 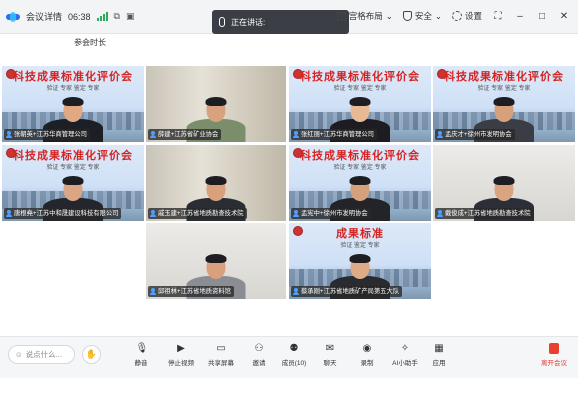 What do you see at coordinates (259, 363) in the screenshot?
I see `toolbar-button-label: 邀请` at bounding box center [259, 363].